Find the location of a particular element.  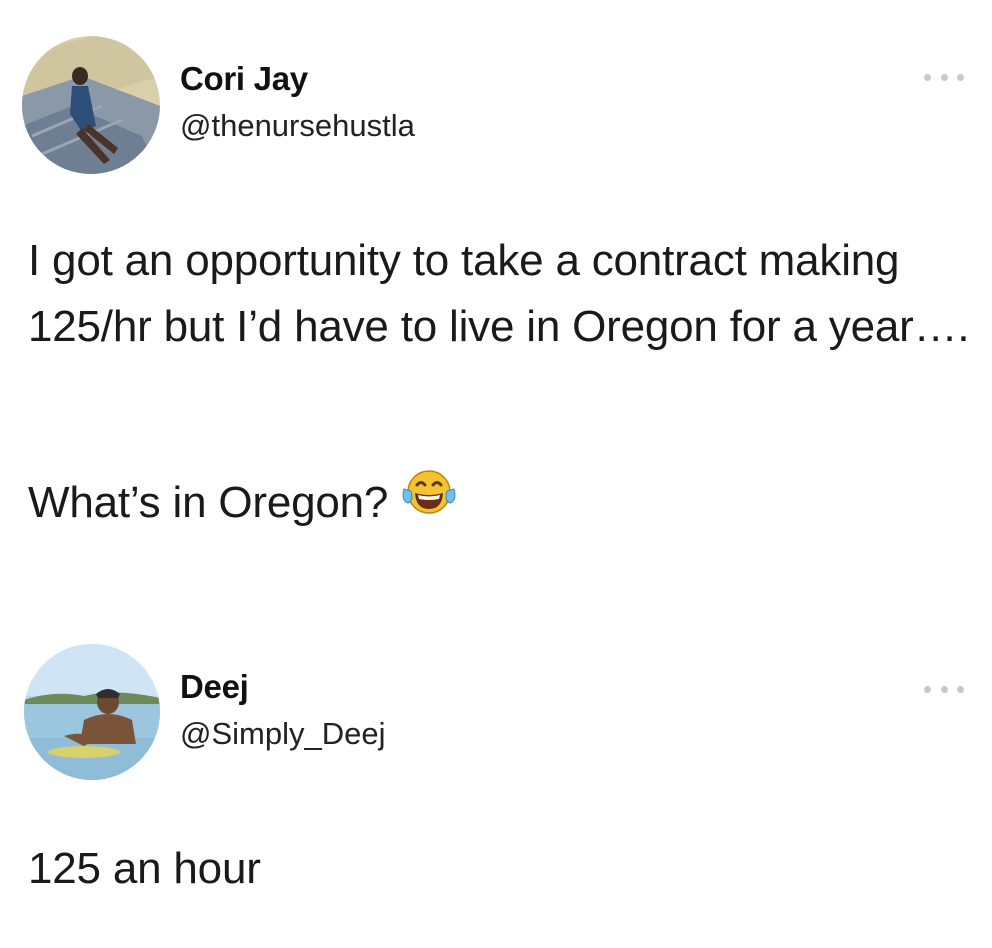

user-handle: @Simply_Deej is located at coordinates (282, 734).